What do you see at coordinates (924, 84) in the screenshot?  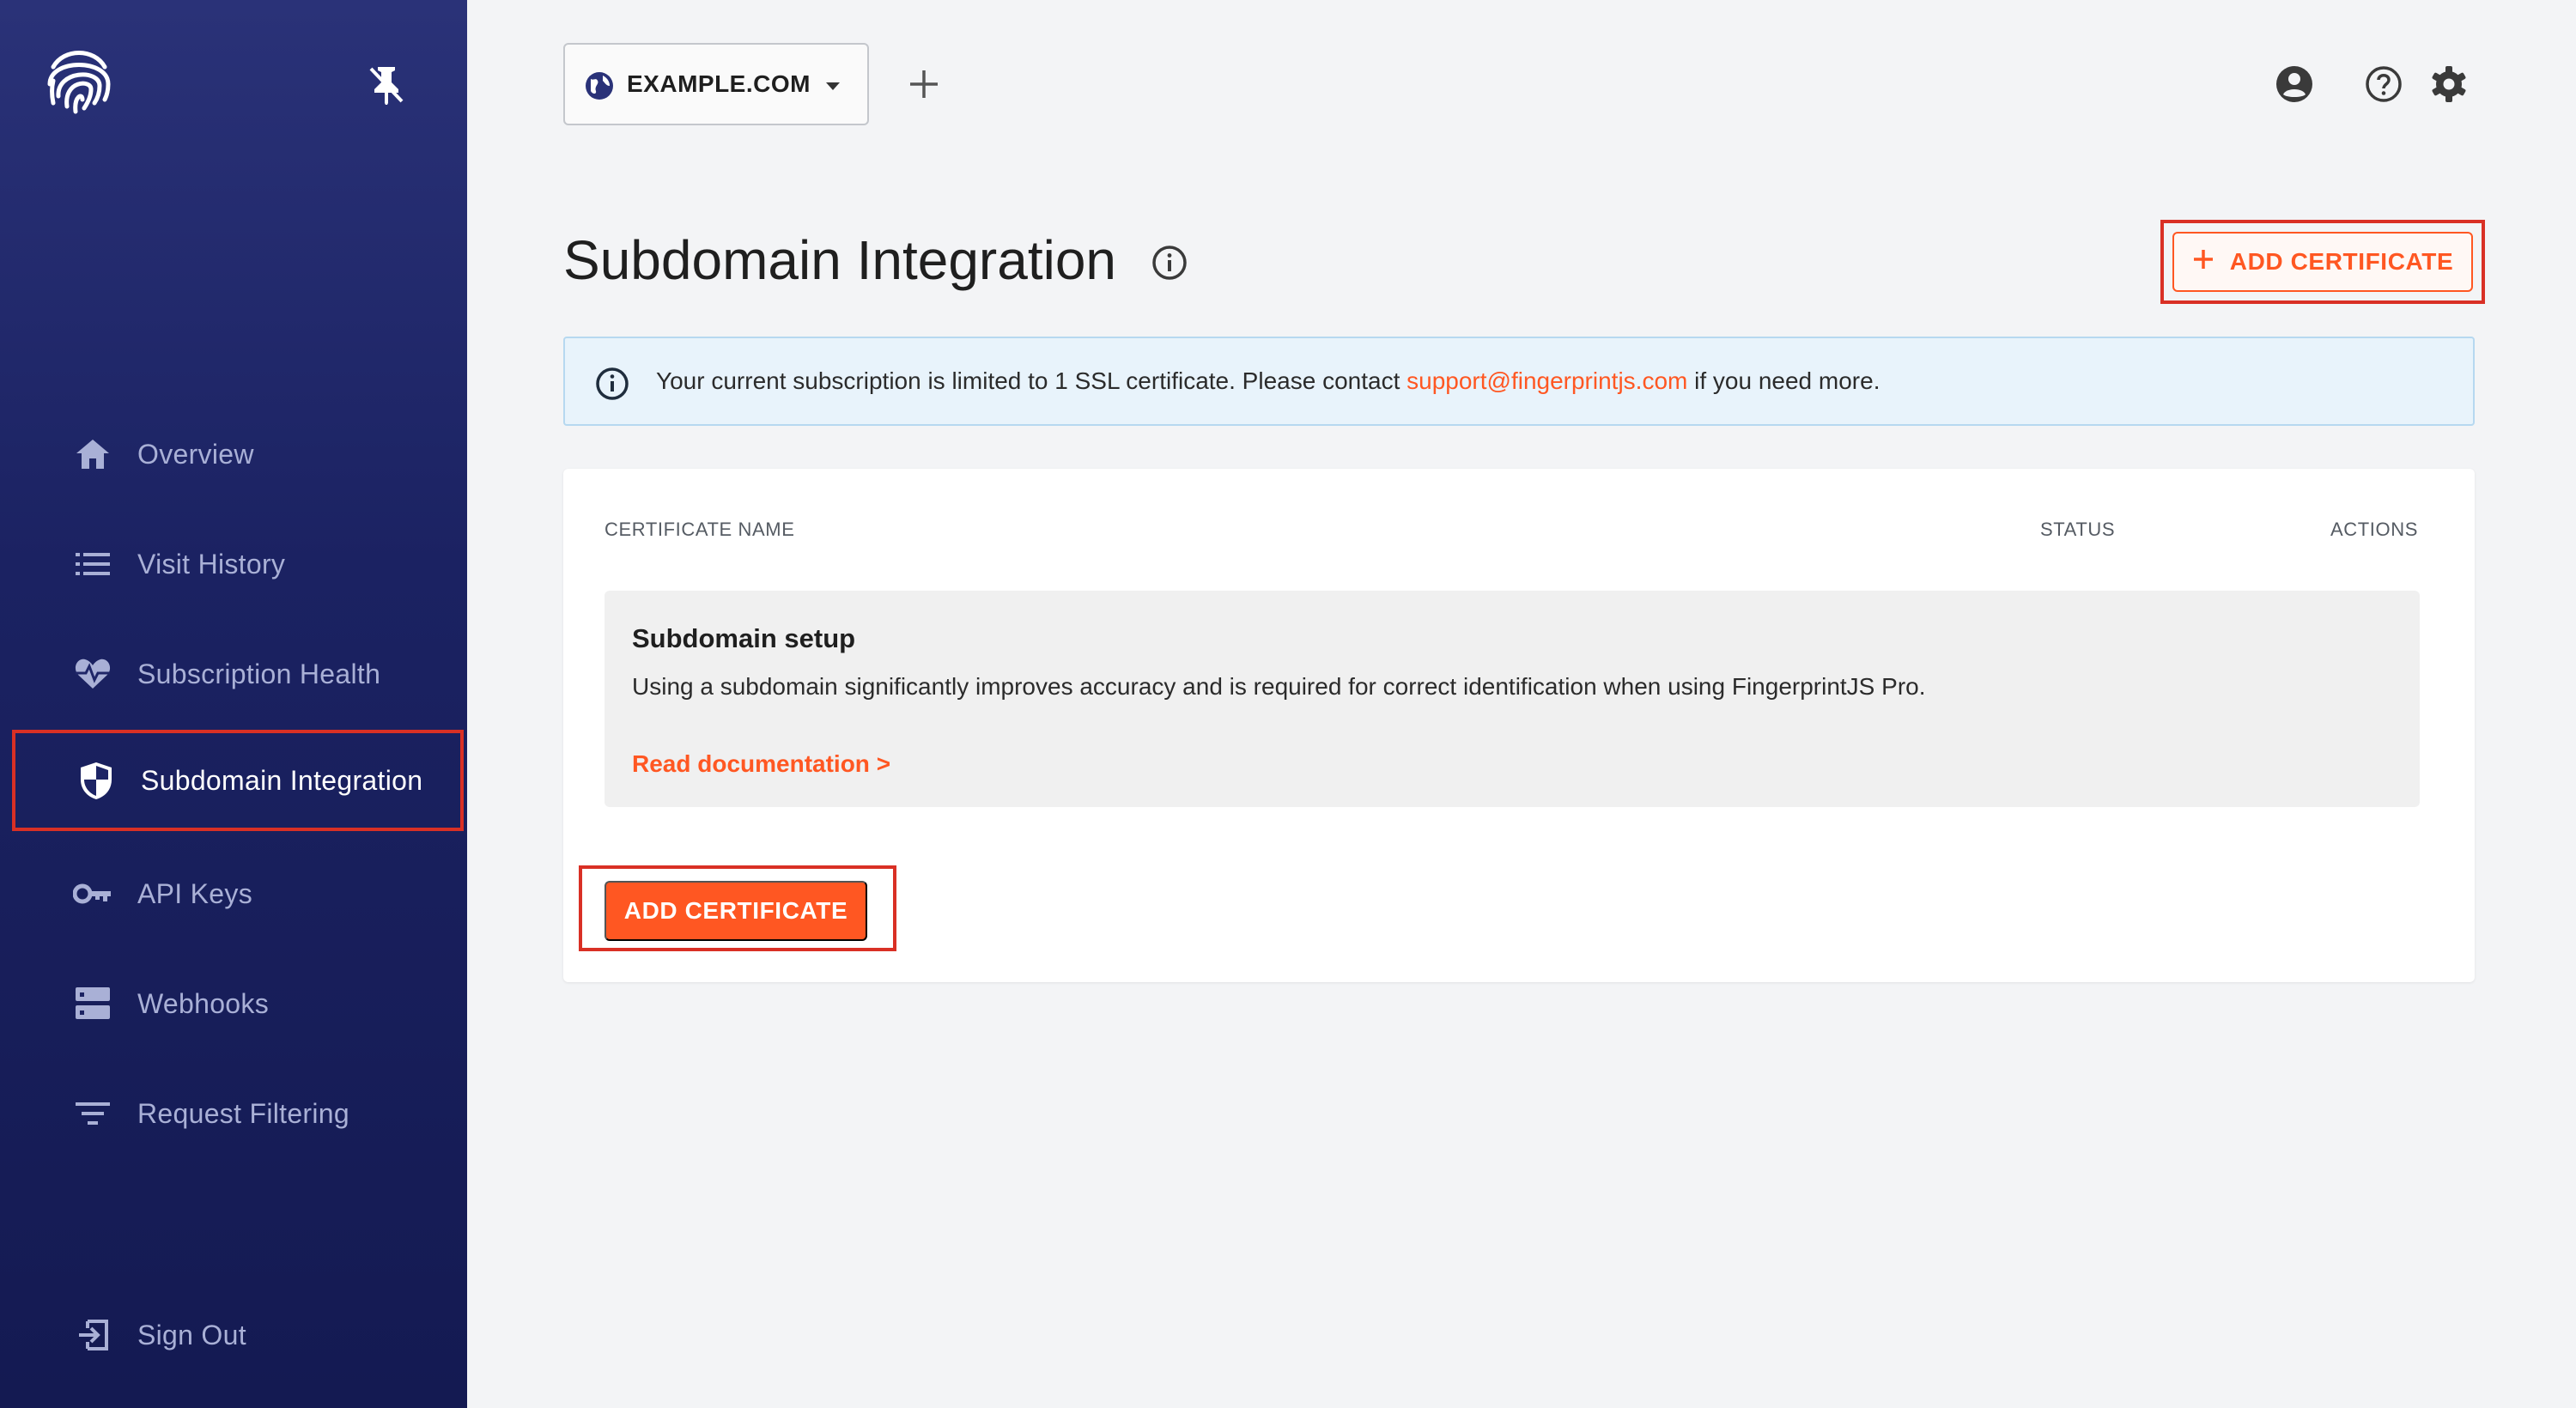 I see `add-domain-button` at bounding box center [924, 84].